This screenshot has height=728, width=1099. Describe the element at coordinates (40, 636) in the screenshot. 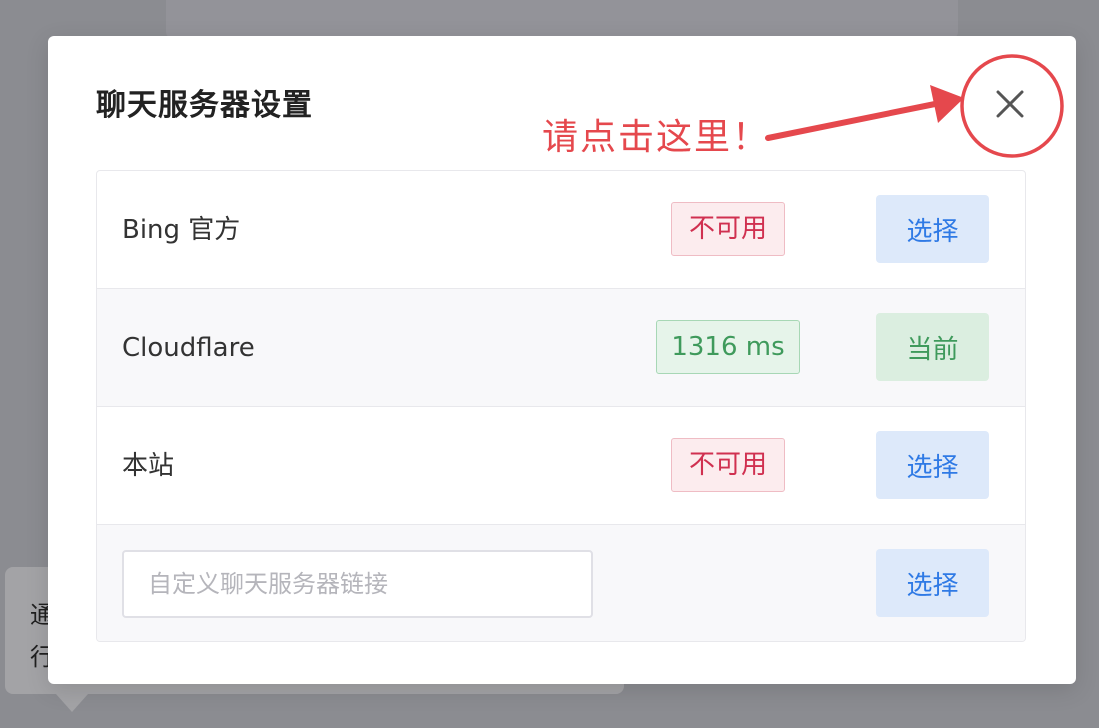

I see `background-tooltip-text: 通 行` at that location.